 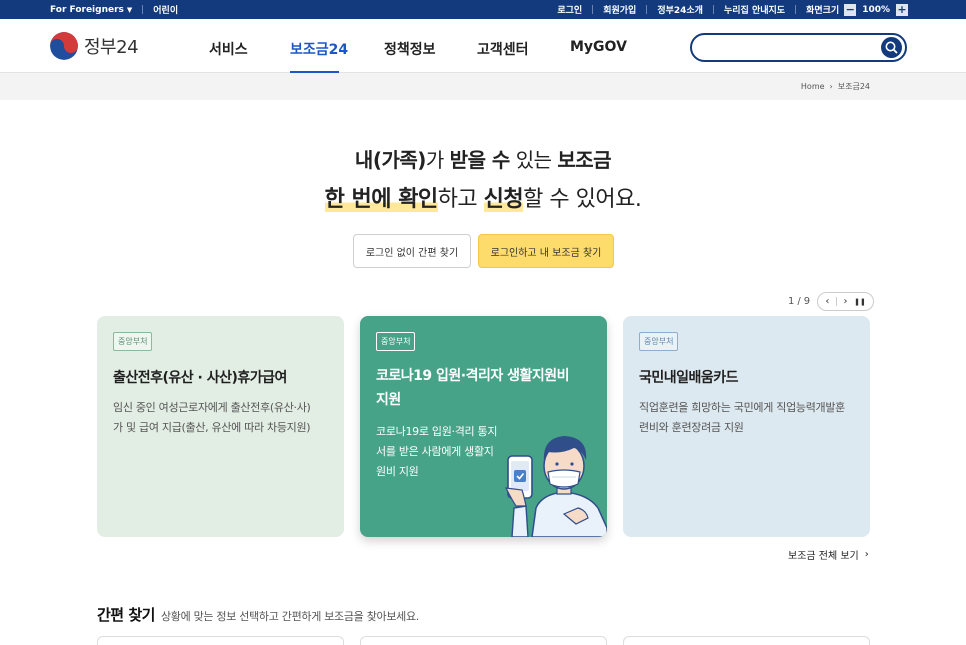 I want to click on card-desc-line: 직업훈련을 희망하는 국민에게 직업능력개발훈, so click(x=742, y=407).